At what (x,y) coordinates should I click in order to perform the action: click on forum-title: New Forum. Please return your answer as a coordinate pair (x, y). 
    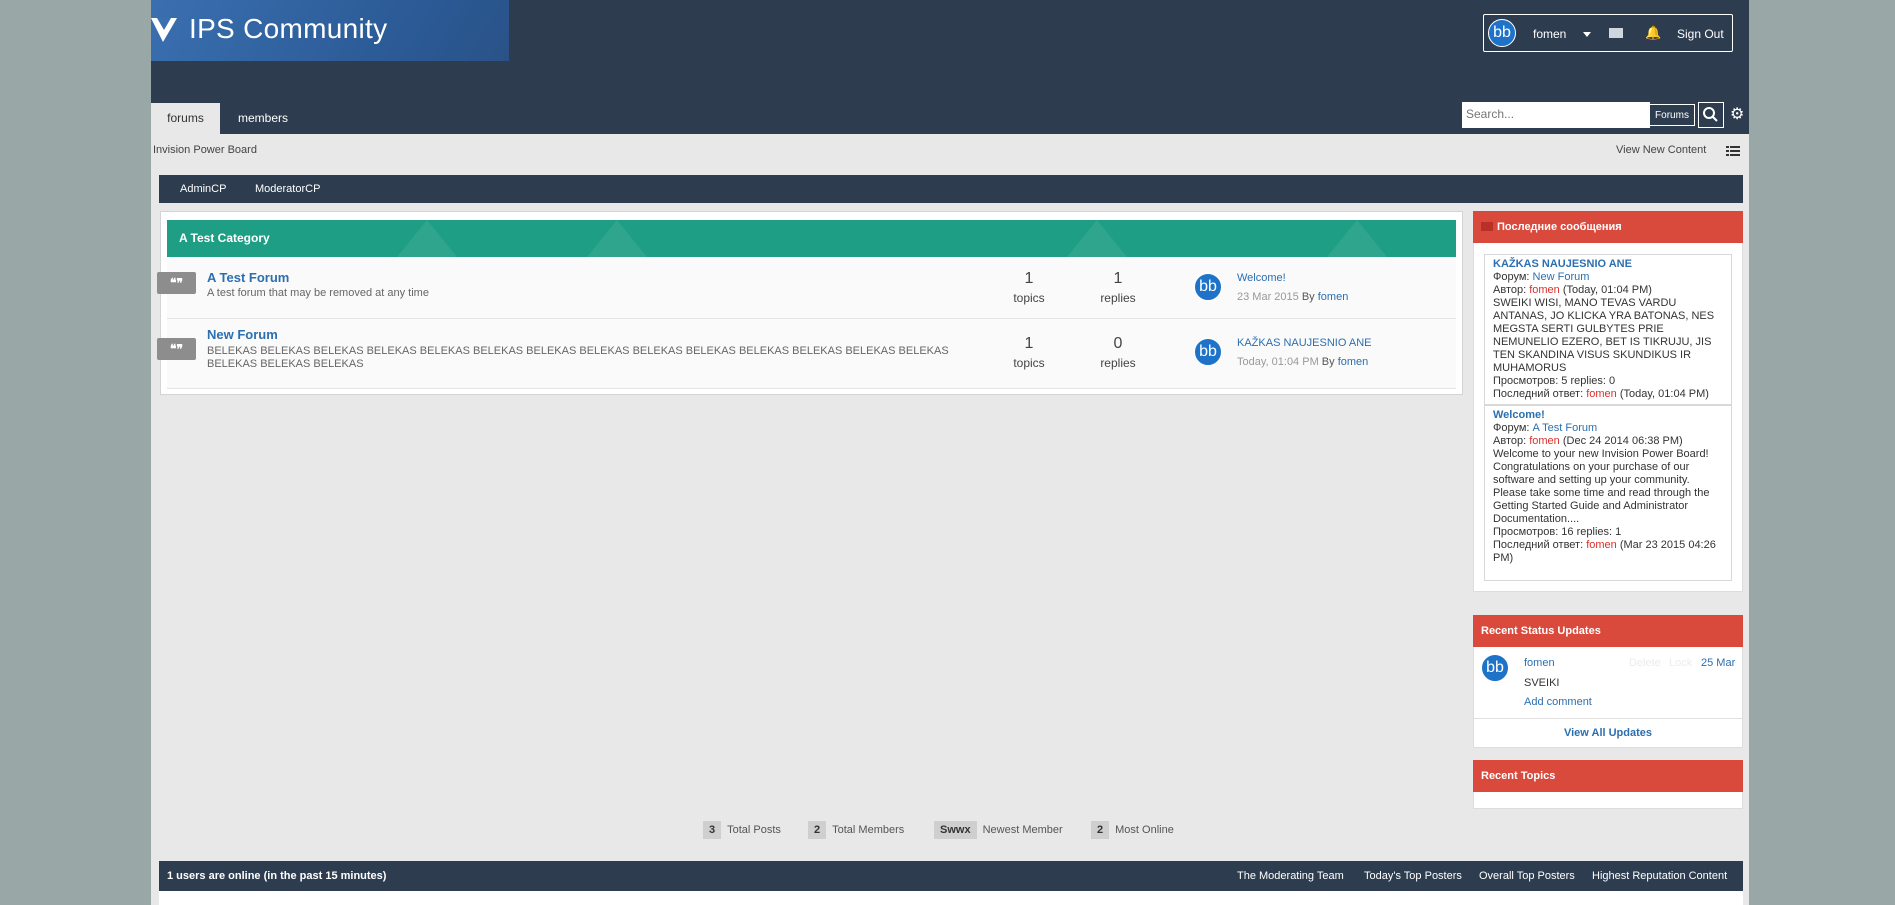
    Looking at the image, I should click on (242, 334).